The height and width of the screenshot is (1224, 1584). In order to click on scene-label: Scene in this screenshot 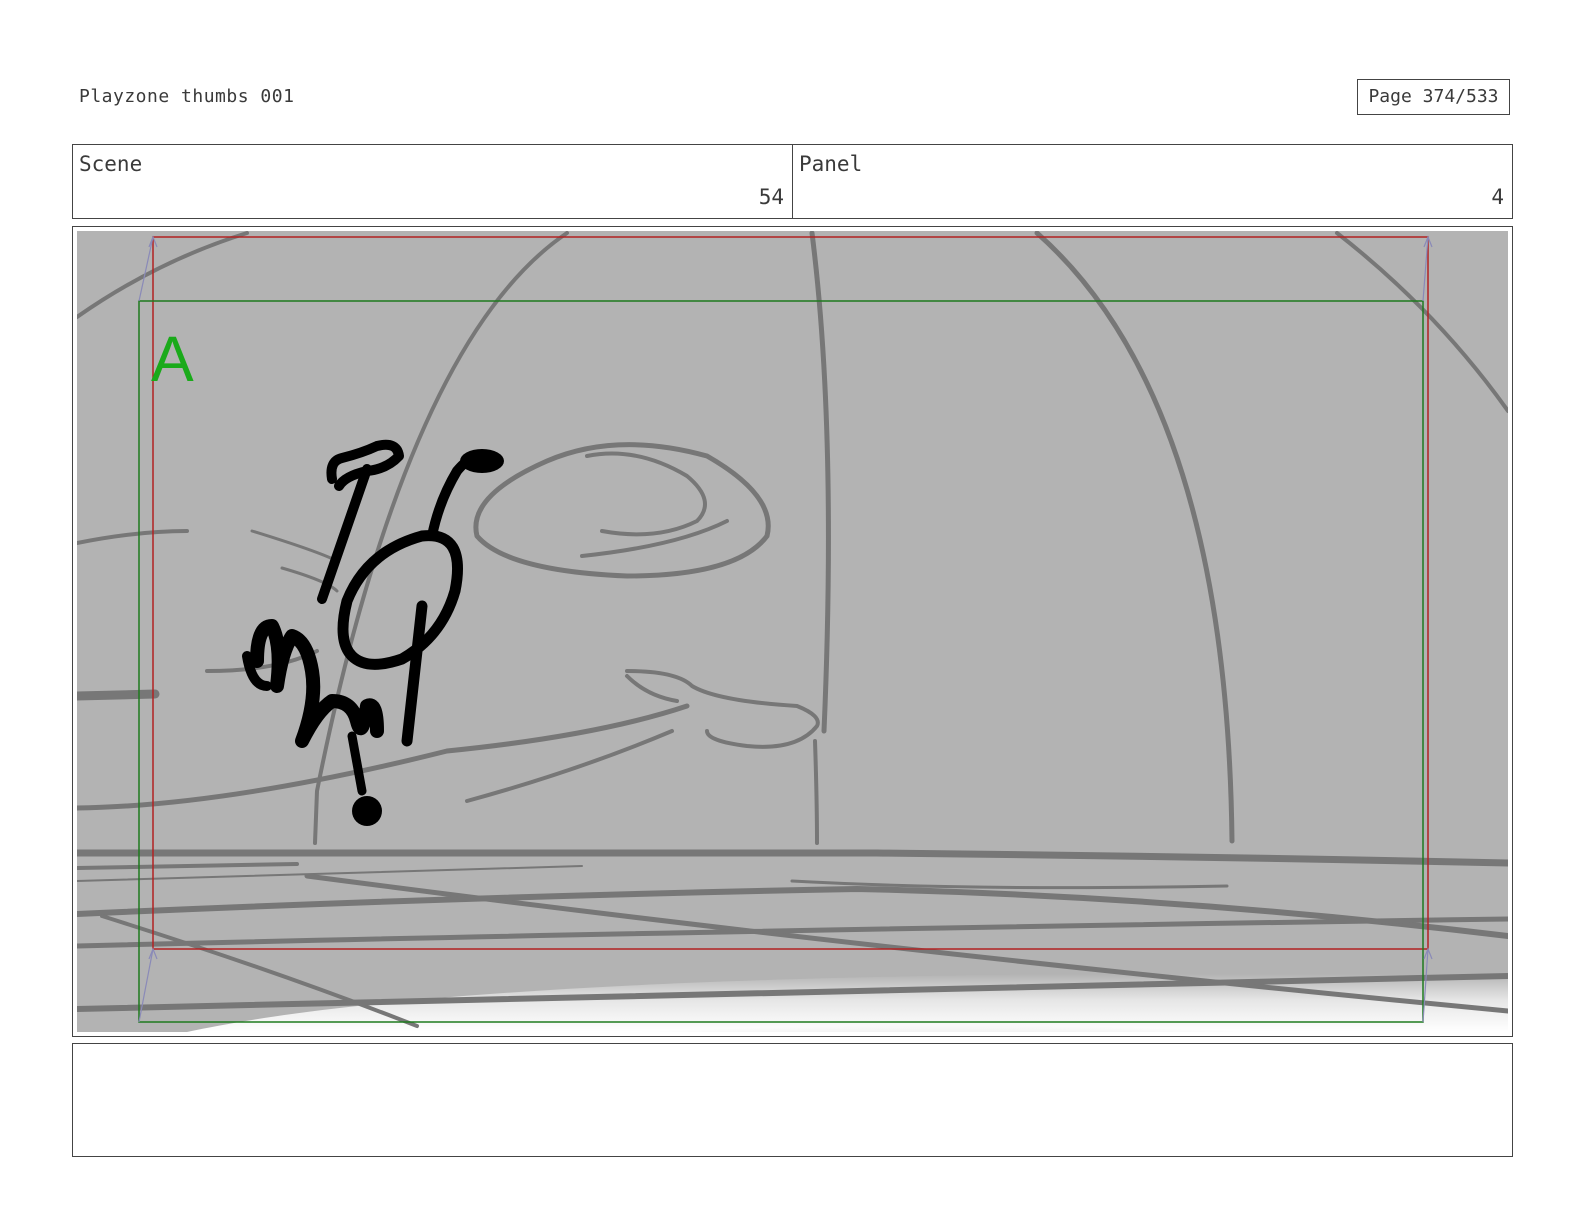, I will do `click(111, 164)`.